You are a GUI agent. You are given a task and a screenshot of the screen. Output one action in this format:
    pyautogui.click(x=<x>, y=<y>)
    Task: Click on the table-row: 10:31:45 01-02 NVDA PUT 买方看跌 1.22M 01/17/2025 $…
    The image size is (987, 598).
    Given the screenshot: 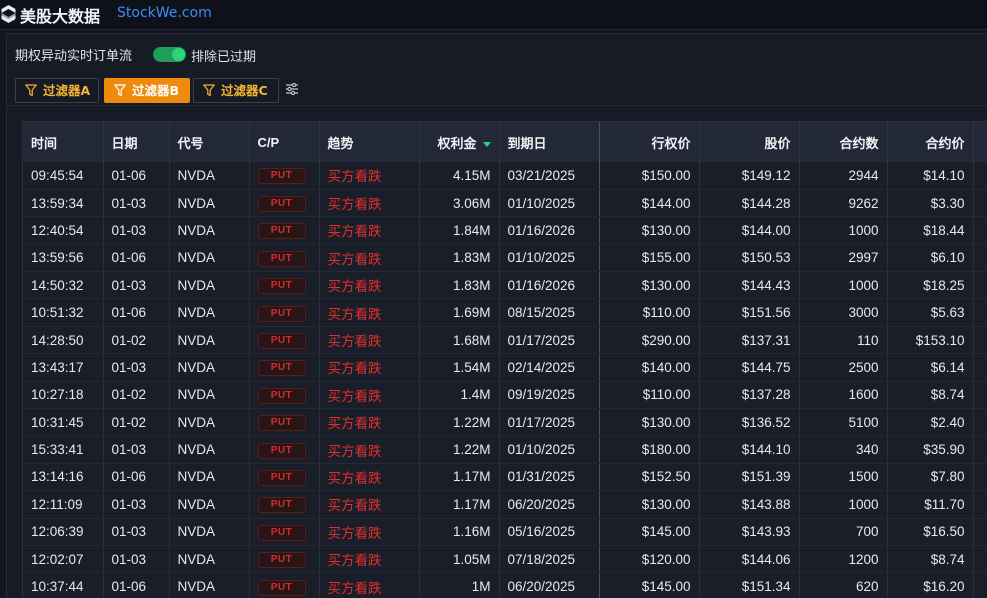 What is the action you would take?
    pyautogui.click(x=505, y=422)
    